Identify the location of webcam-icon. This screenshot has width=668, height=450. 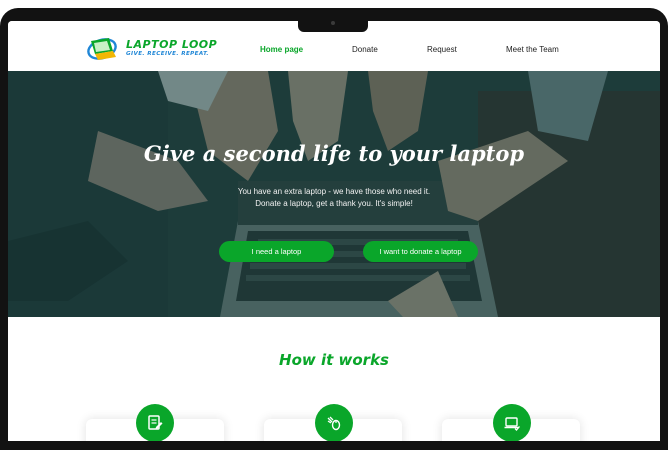
(333, 23).